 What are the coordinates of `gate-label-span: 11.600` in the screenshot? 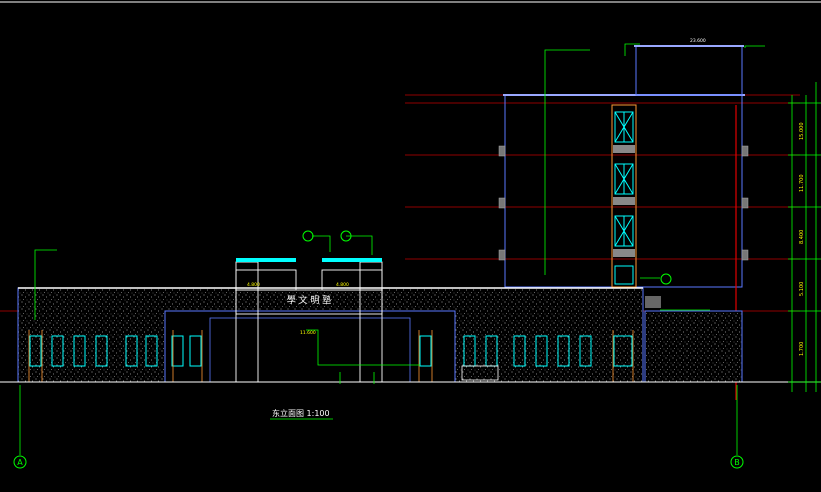 It's located at (308, 333).